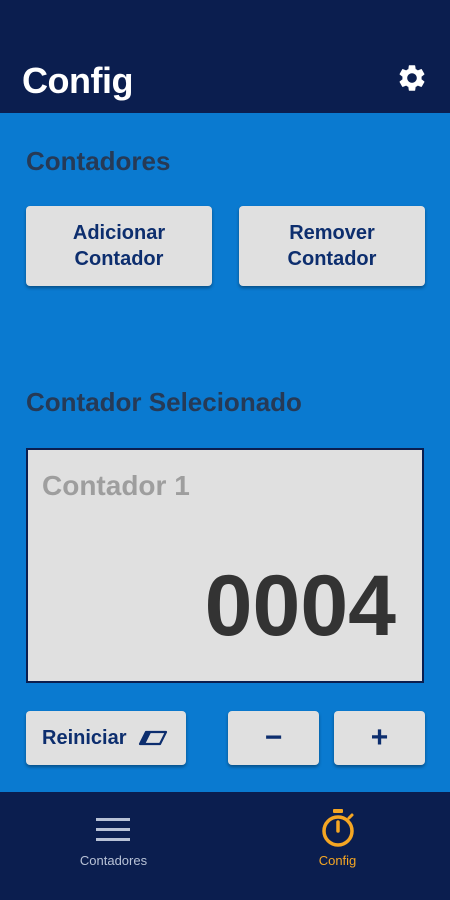  I want to click on stopwatch-icon, so click(338, 828).